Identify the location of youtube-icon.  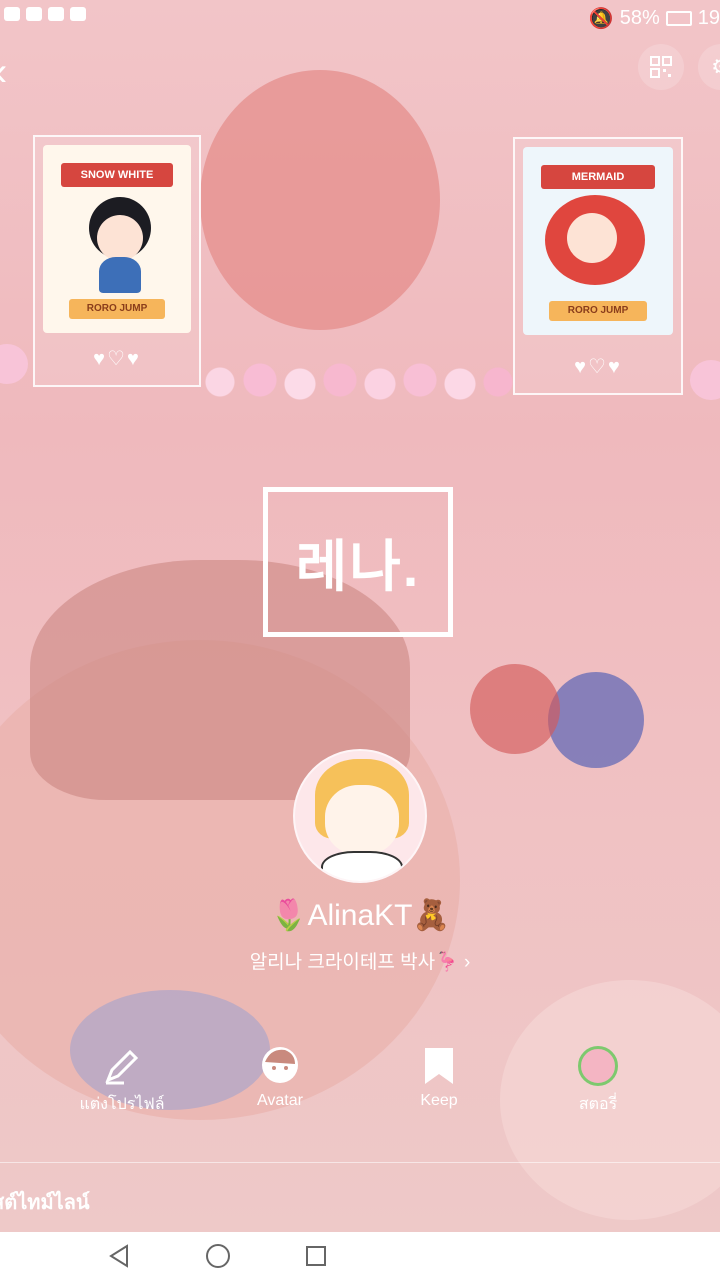
(12, 14).